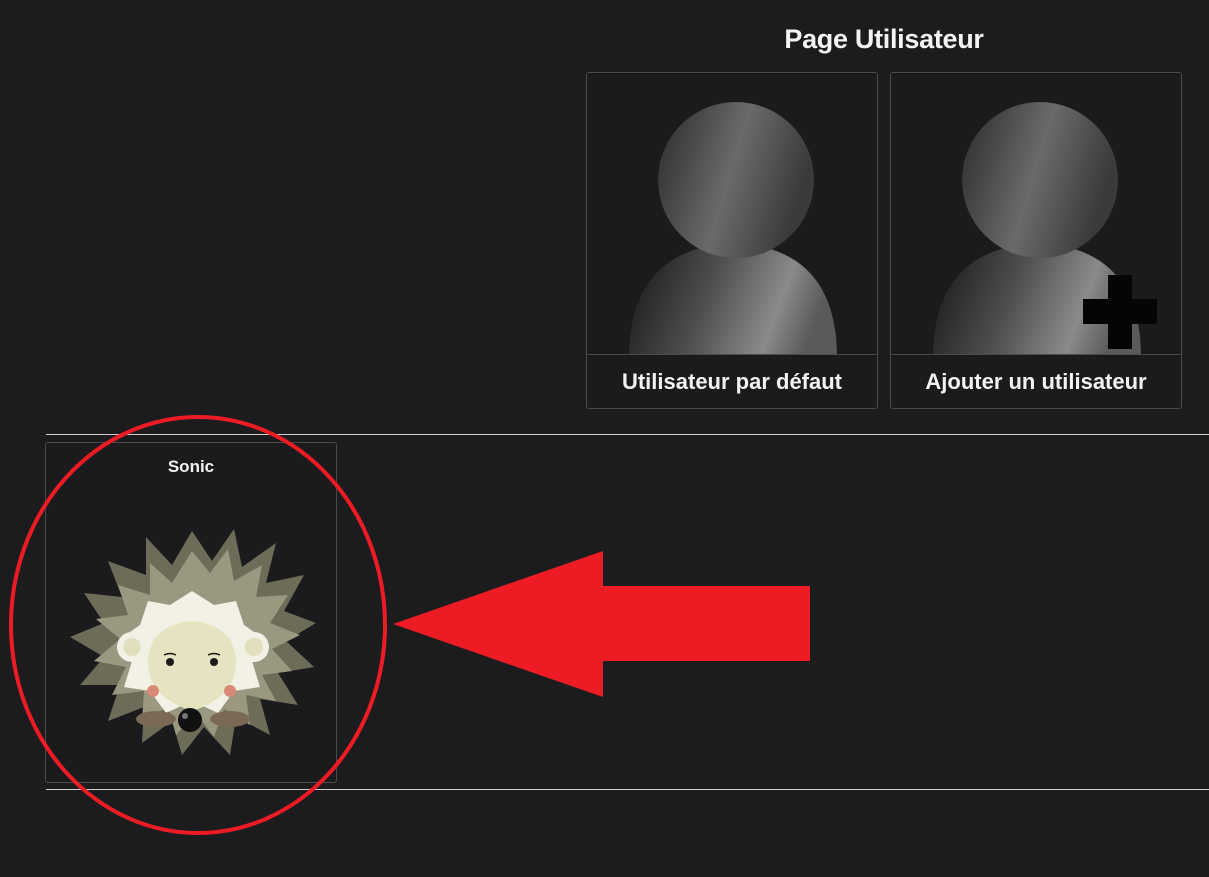 This screenshot has height=877, width=1209. What do you see at coordinates (732, 381) in the screenshot?
I see `default-user-label: Utilisateur par défaut` at bounding box center [732, 381].